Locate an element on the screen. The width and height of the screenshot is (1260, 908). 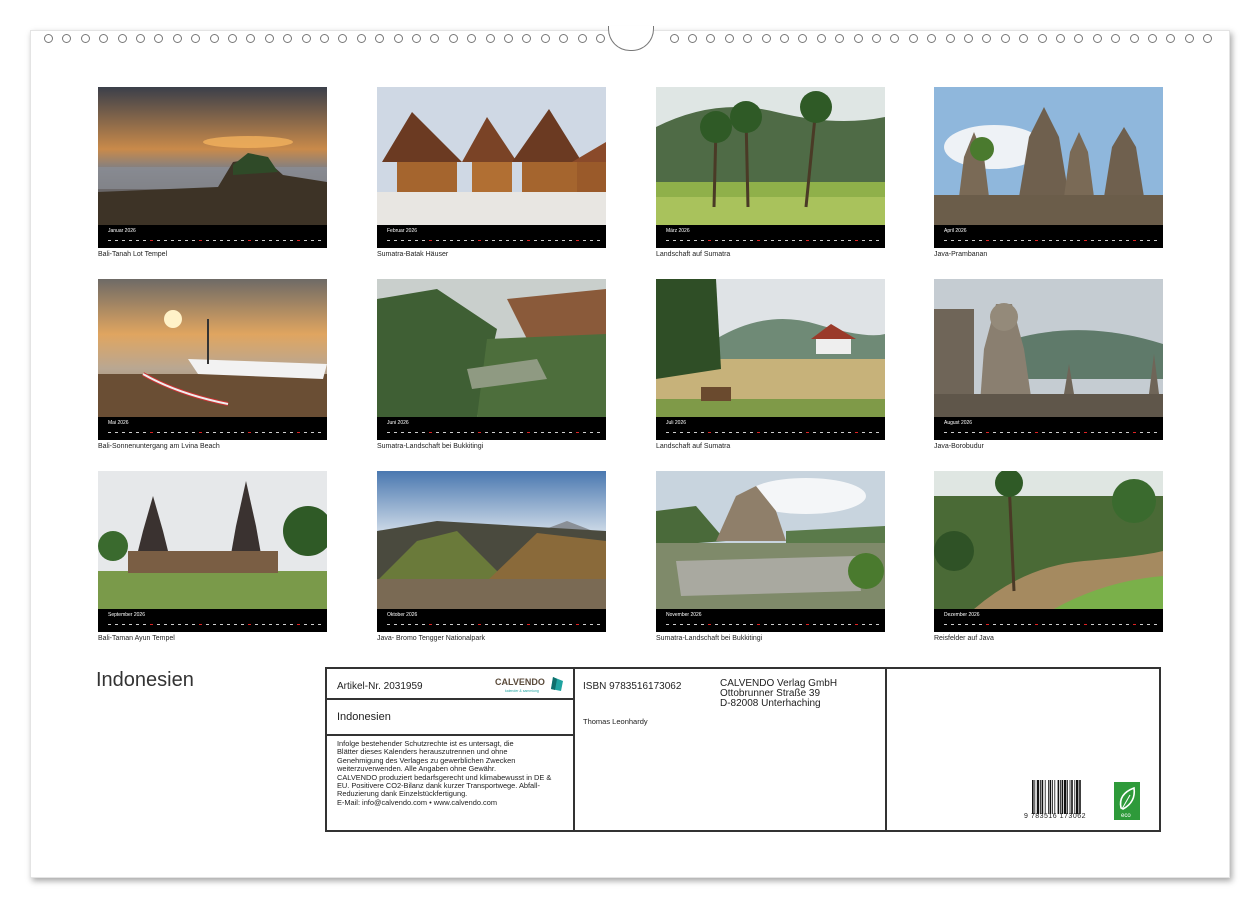
photo-caption: Java-Borobudur is located at coordinates (1048, 446).